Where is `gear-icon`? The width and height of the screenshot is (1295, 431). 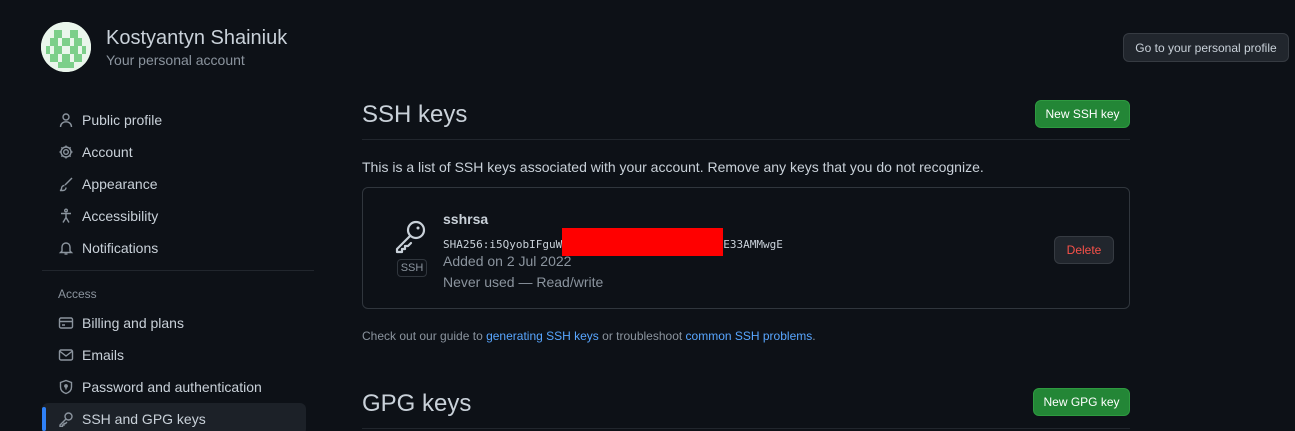
gear-icon is located at coordinates (66, 152).